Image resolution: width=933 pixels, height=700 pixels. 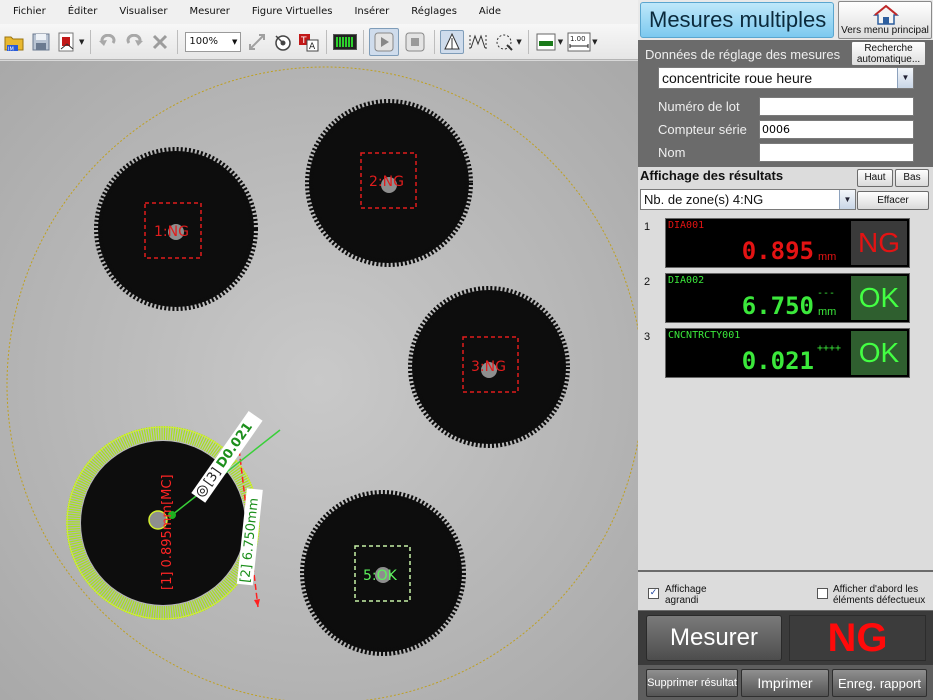 What do you see at coordinates (283, 42) in the screenshot?
I see `camera-settings-icon` at bounding box center [283, 42].